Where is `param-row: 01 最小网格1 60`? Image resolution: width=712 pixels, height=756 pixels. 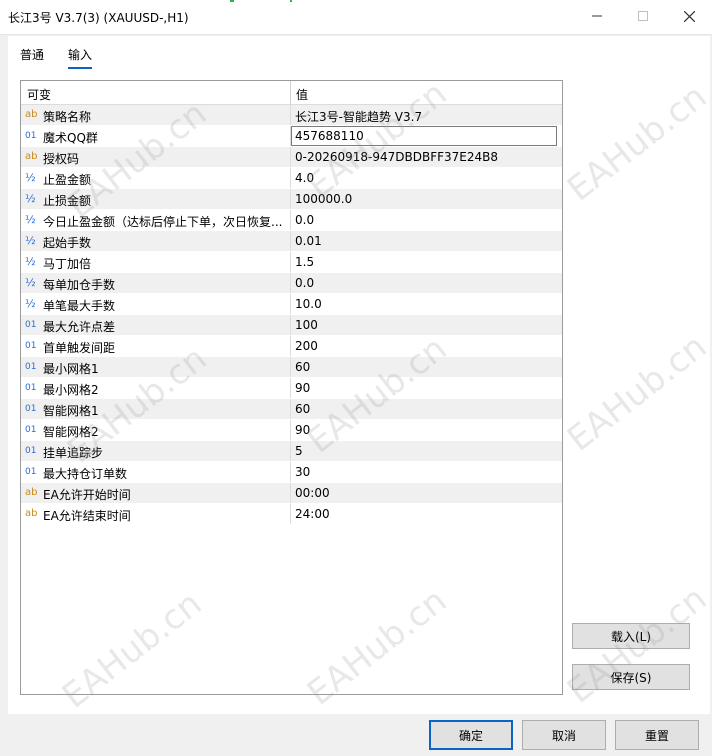 param-row: 01 最小网格1 60 is located at coordinates (291, 367).